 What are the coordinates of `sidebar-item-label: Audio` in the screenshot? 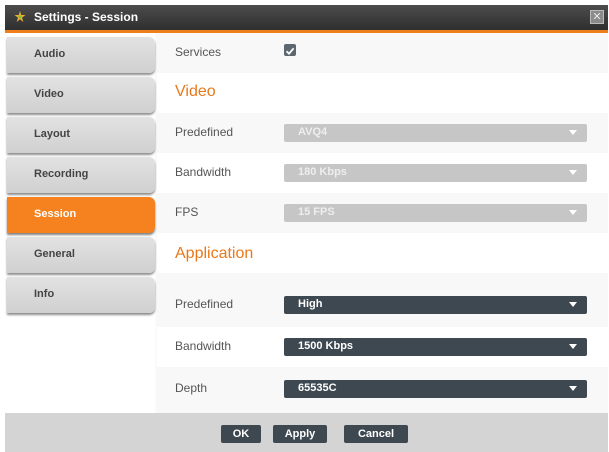 It's located at (50, 54).